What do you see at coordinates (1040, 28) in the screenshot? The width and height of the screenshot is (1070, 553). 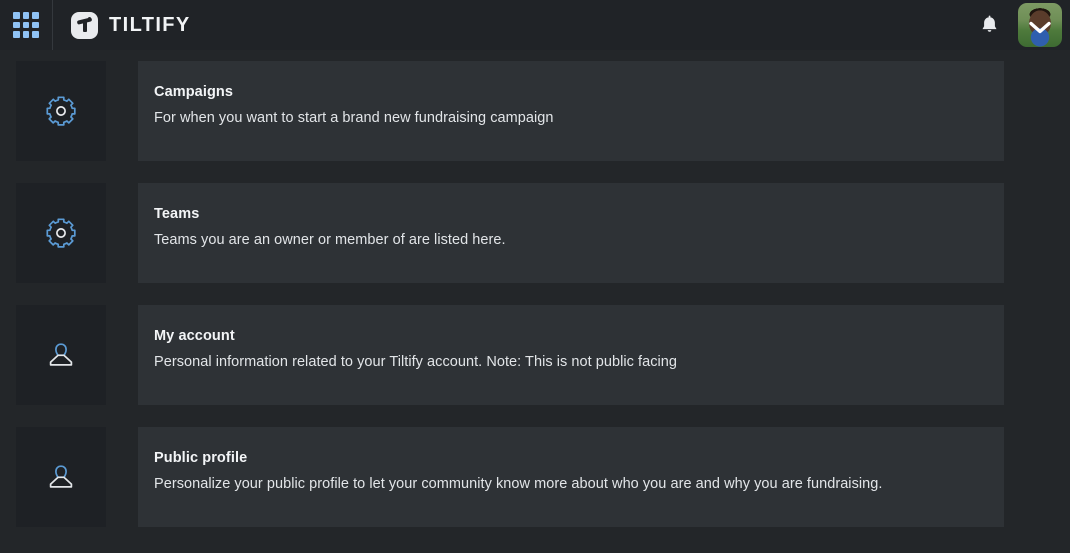 I see `chevron-down-icon` at bounding box center [1040, 28].